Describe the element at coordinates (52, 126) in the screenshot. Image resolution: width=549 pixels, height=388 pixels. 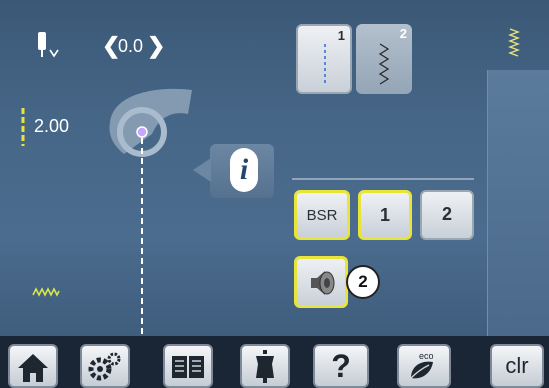
I see `stitch-length-value: 2.00` at that location.